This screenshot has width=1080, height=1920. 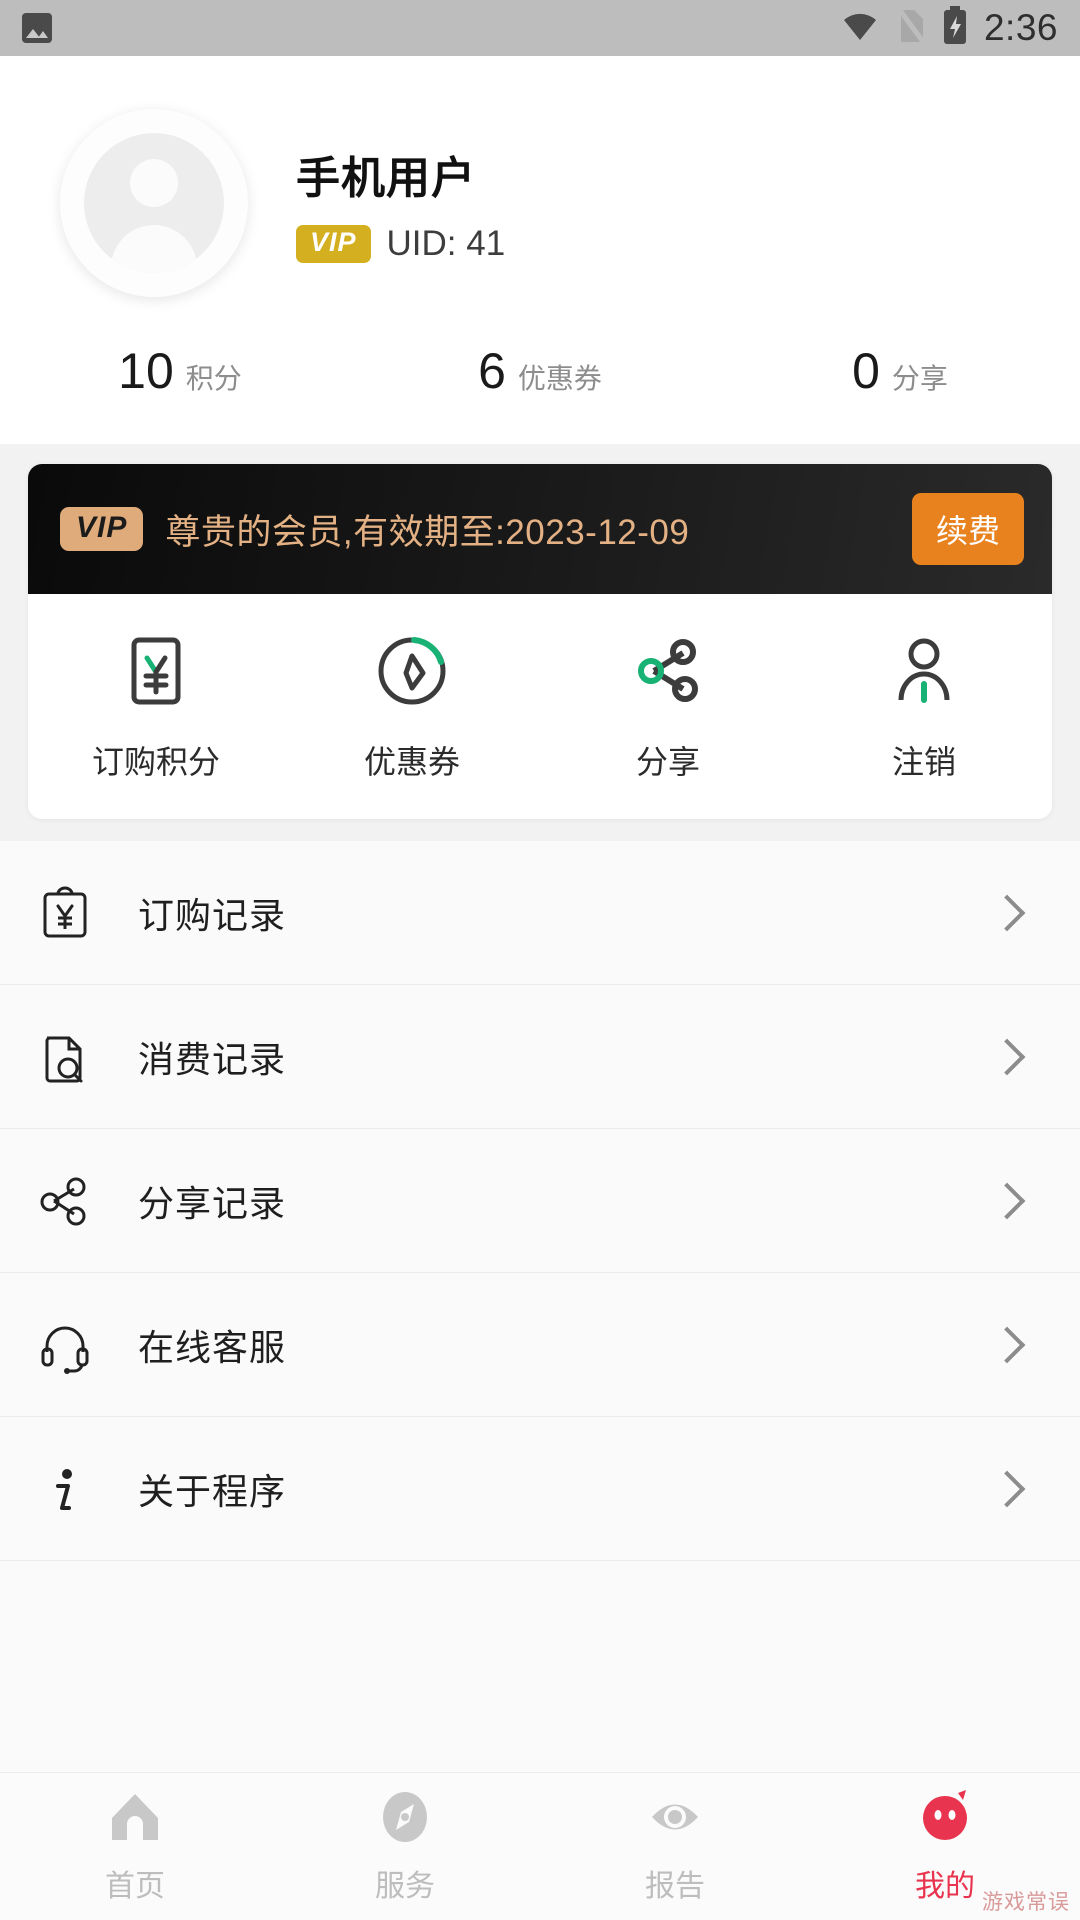 I want to click on quick-action-label: 订购积分, so click(x=155, y=762).